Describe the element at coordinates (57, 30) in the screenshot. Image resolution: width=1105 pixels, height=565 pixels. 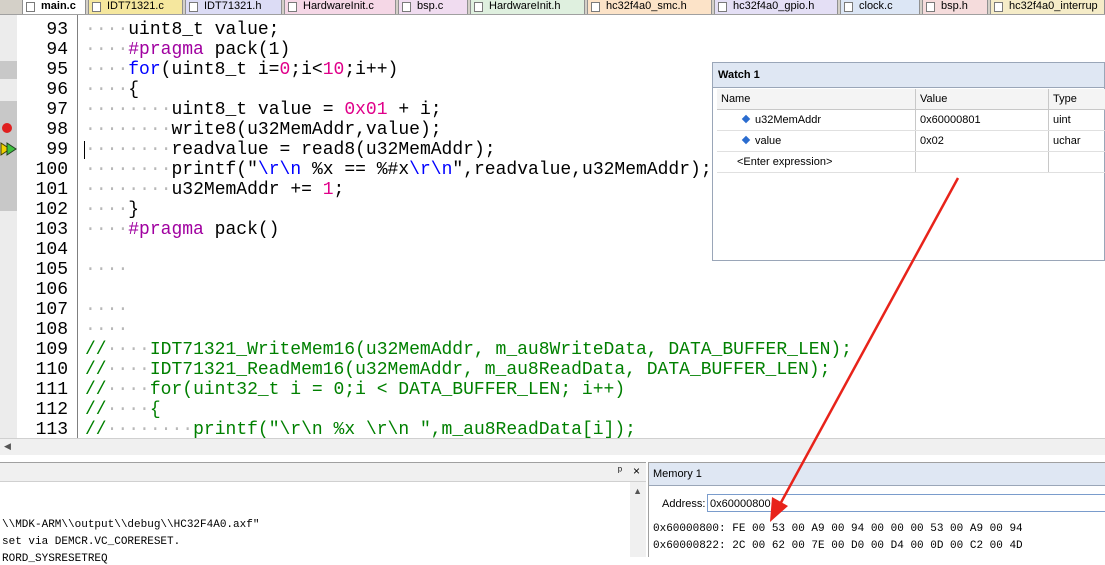
I see `line-number: 93` at that location.